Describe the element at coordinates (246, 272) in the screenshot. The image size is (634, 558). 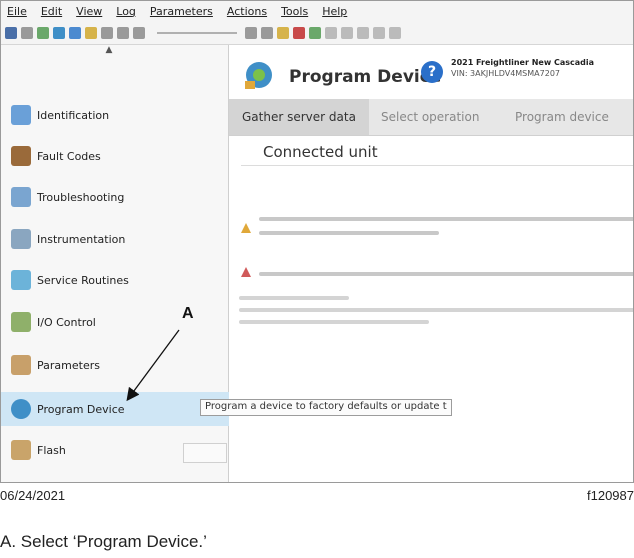
I see `alert-icon` at that location.